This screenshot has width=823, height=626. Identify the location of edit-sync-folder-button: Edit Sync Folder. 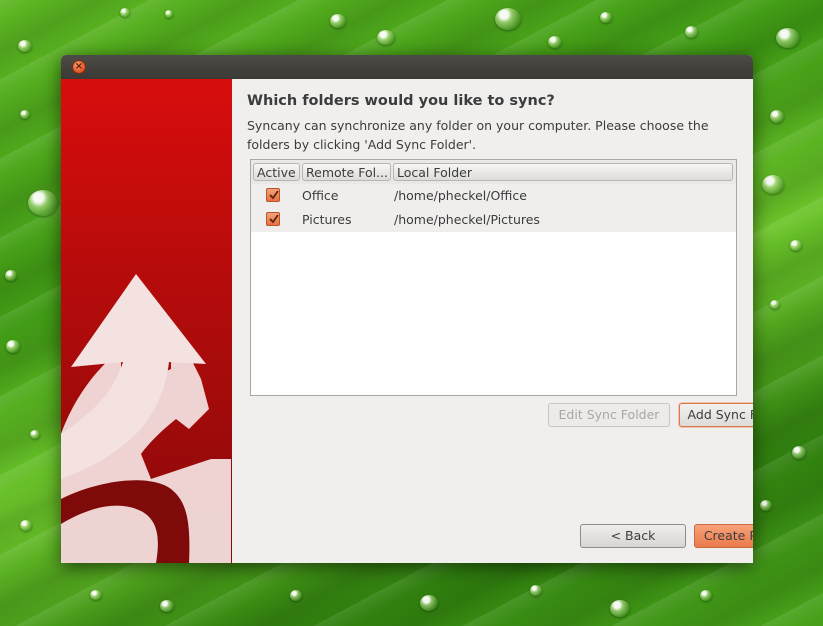
(609, 415).